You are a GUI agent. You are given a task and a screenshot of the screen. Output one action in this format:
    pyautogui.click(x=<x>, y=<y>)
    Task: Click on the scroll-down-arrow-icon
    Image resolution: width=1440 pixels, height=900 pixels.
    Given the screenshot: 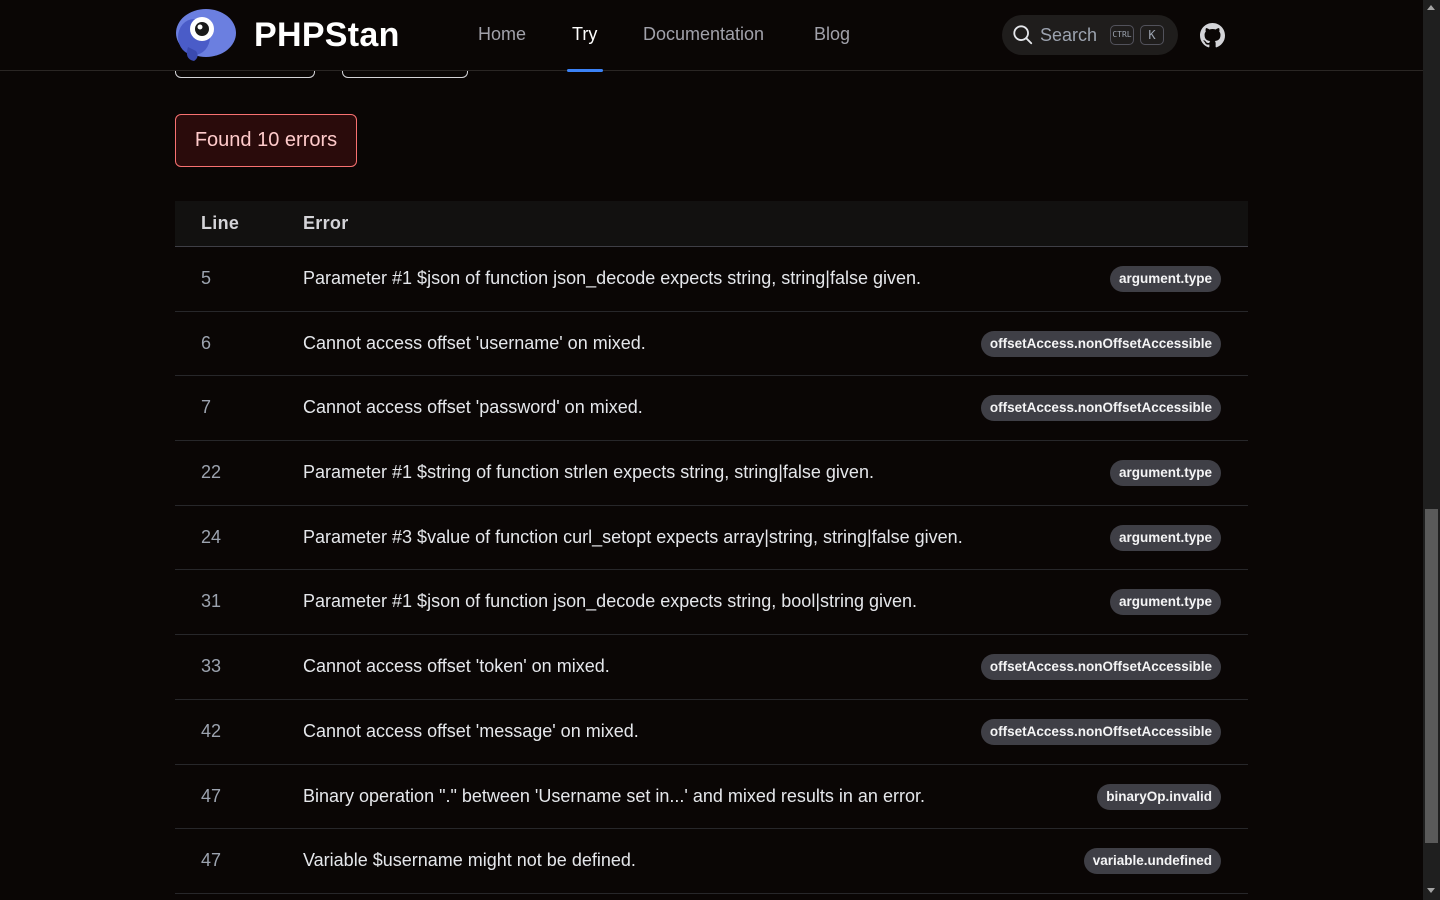 What is the action you would take?
    pyautogui.click(x=1431, y=890)
    